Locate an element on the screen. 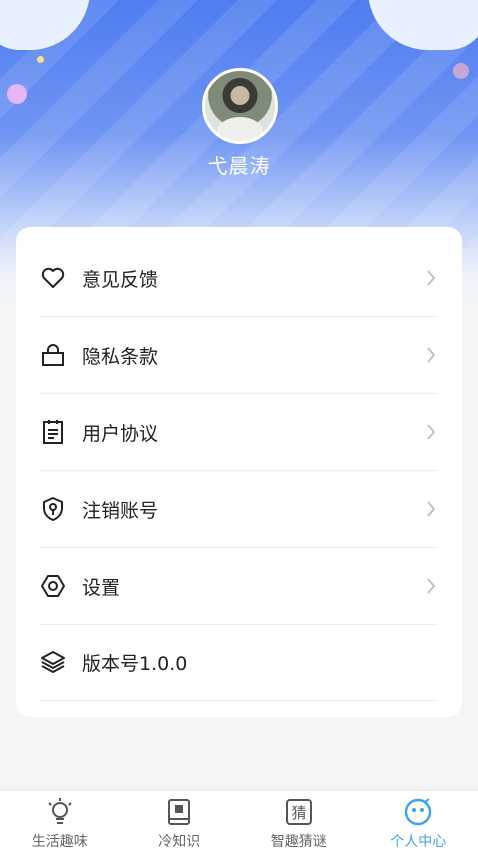 Image resolution: width=478 pixels, height=851 pixels. lightbulb-icon is located at coordinates (60, 812).